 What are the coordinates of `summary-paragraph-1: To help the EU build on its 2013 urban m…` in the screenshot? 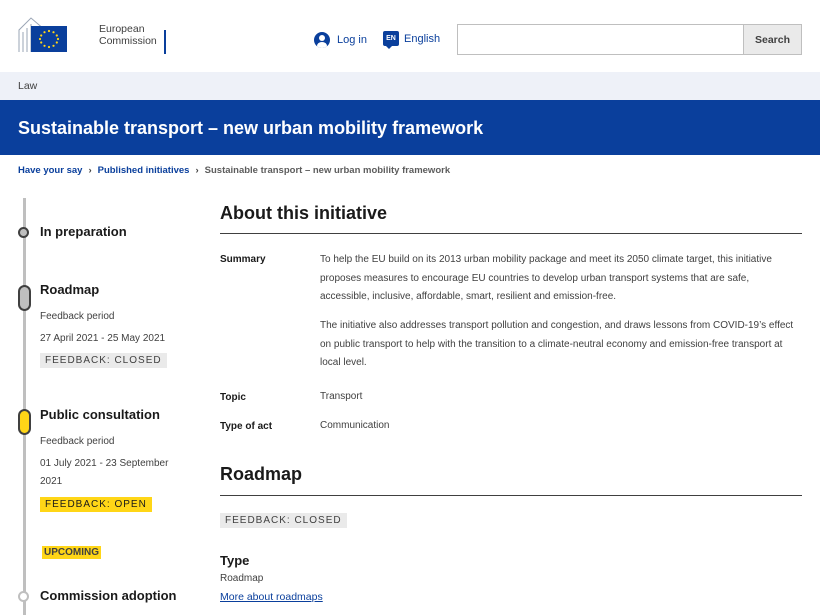 It's located at (546, 278).